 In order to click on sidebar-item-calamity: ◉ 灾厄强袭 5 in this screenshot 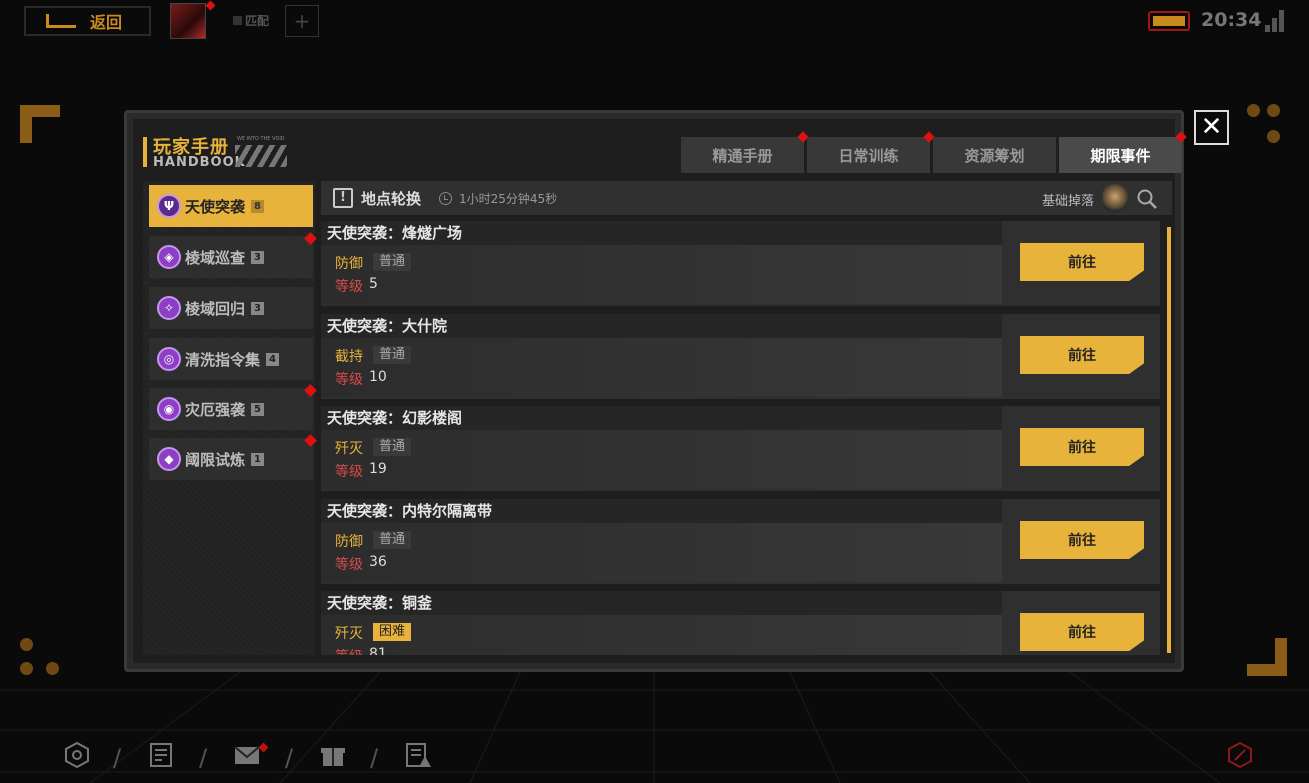, I will do `click(233, 407)`.